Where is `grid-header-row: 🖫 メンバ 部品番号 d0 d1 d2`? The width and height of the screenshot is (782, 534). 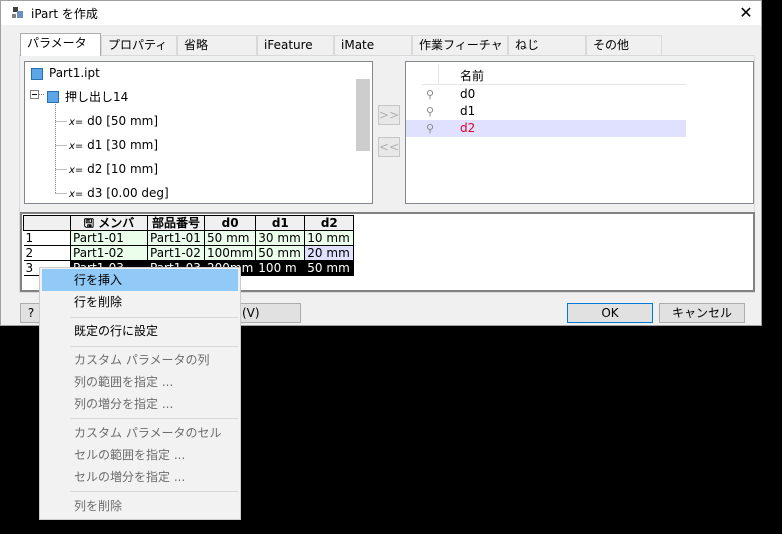
grid-header-row: 🖫 メンバ 部品番号 d0 d1 d2 is located at coordinates (189, 223).